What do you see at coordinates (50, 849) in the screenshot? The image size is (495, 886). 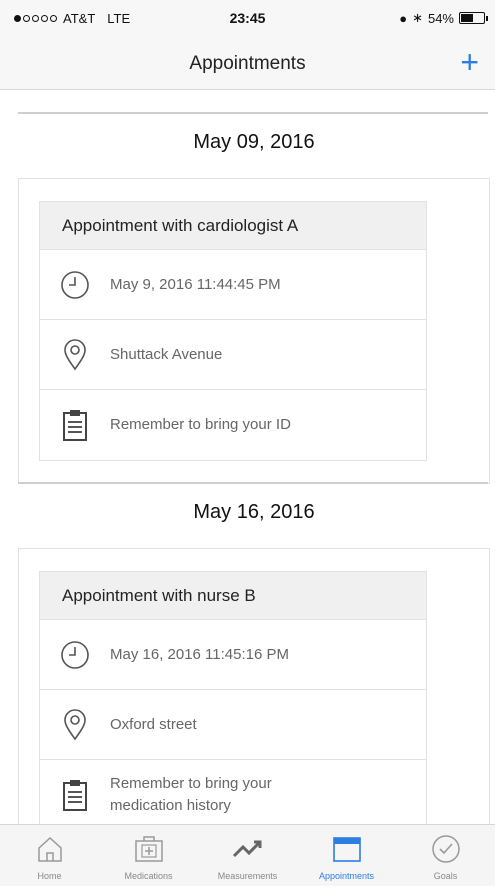 I see `home-icon` at bounding box center [50, 849].